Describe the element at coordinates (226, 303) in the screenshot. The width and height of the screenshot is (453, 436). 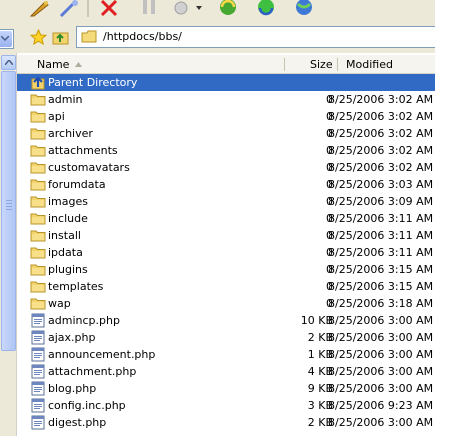
I see `folder-row: wap 0 8/25/2006 3:18 AM` at that location.